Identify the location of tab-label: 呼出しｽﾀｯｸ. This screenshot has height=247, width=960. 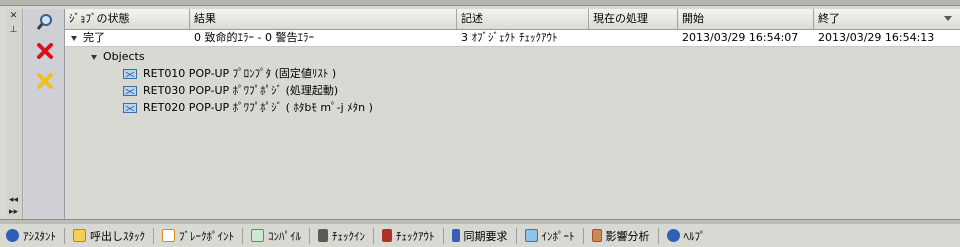
(117, 236).